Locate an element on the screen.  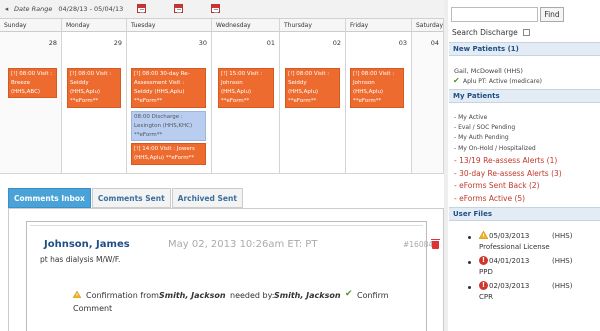
search-input is located at coordinates (494, 14).